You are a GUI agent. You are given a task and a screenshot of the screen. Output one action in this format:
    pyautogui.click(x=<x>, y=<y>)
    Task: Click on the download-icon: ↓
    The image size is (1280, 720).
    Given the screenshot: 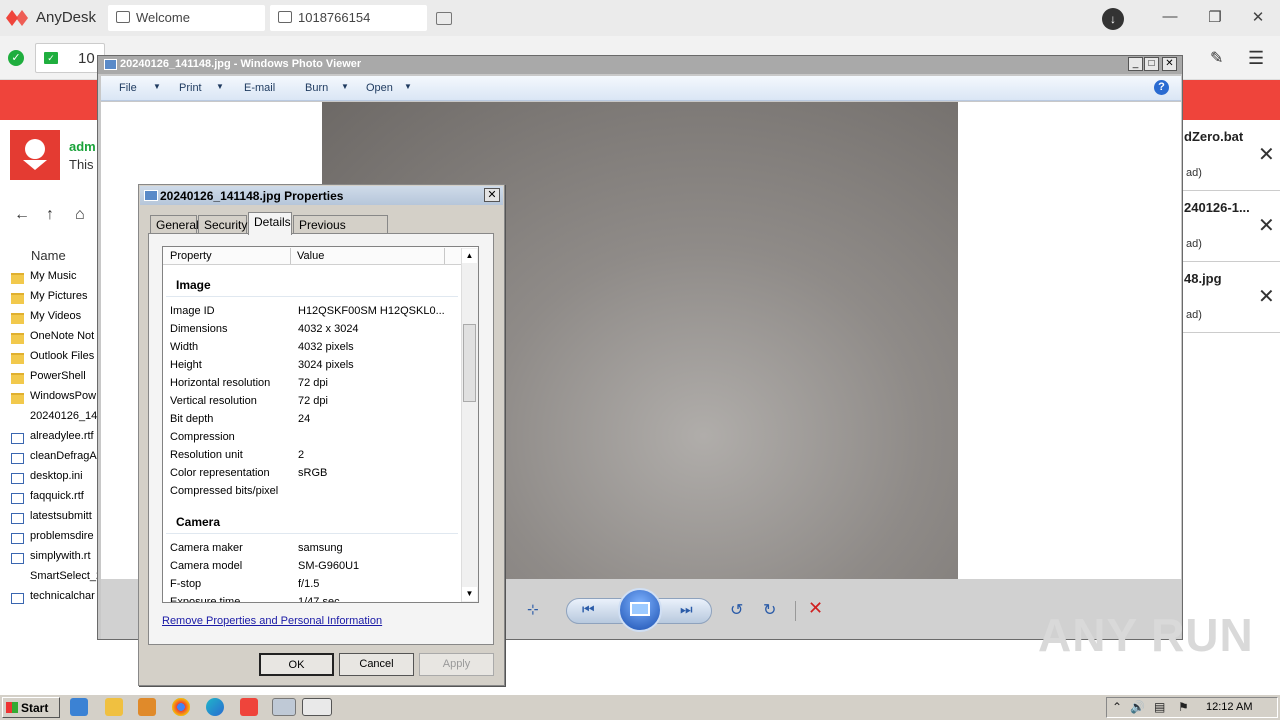 What is the action you would take?
    pyautogui.click(x=1113, y=19)
    